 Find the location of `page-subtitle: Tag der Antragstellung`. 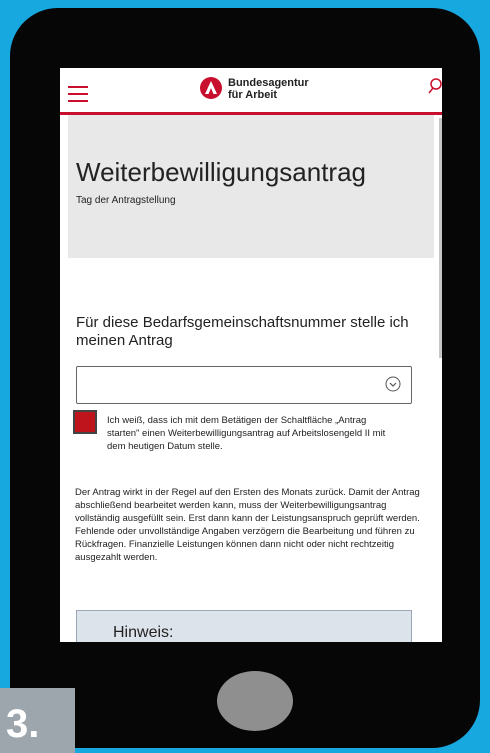

page-subtitle: Tag der Antragstellung is located at coordinates (126, 200).